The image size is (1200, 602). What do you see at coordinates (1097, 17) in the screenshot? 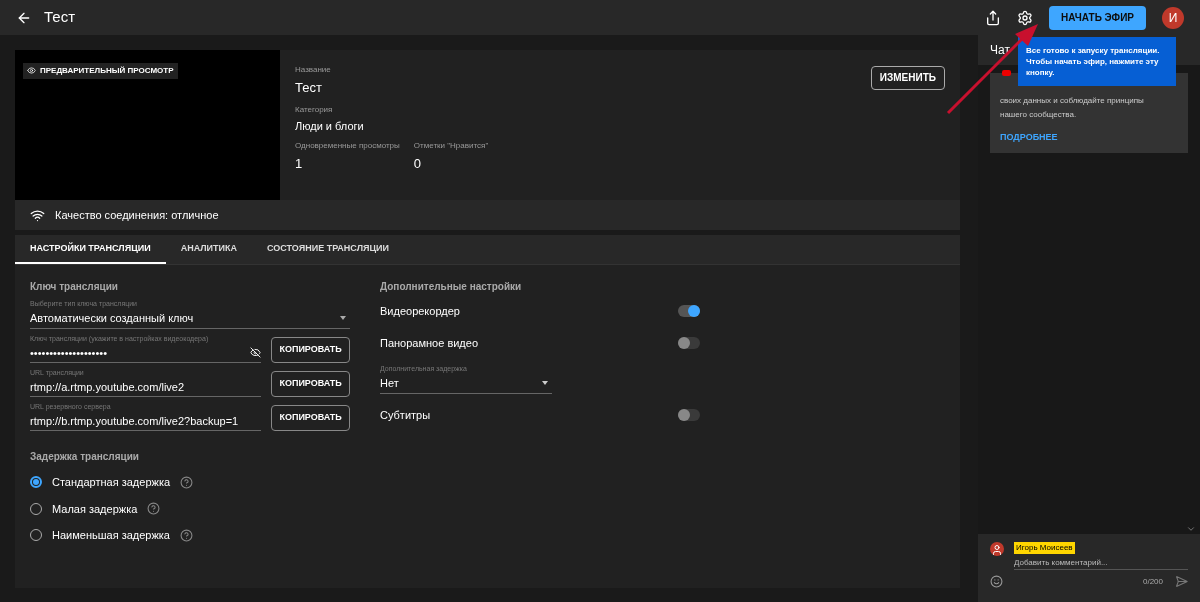
I see `start-stream-button: НАЧАТЬ ЭФИР` at bounding box center [1097, 17].